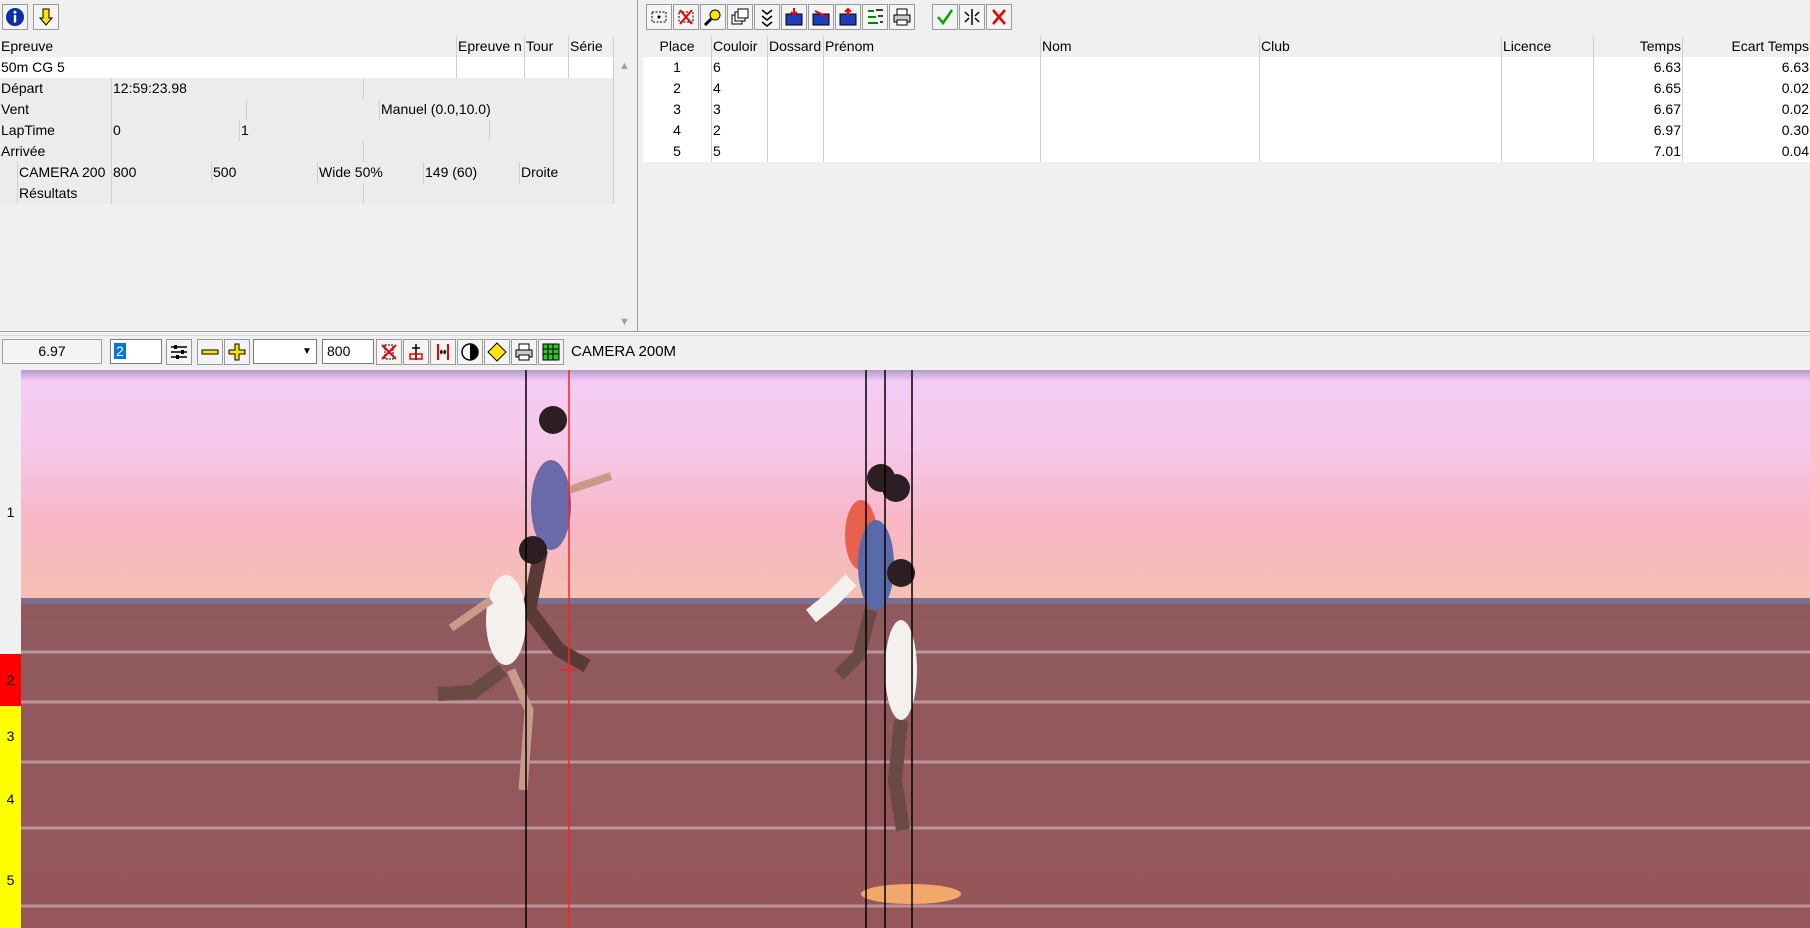  Describe the element at coordinates (625, 194) in the screenshot. I see `event-scrollbar: ▲ ▼` at that location.